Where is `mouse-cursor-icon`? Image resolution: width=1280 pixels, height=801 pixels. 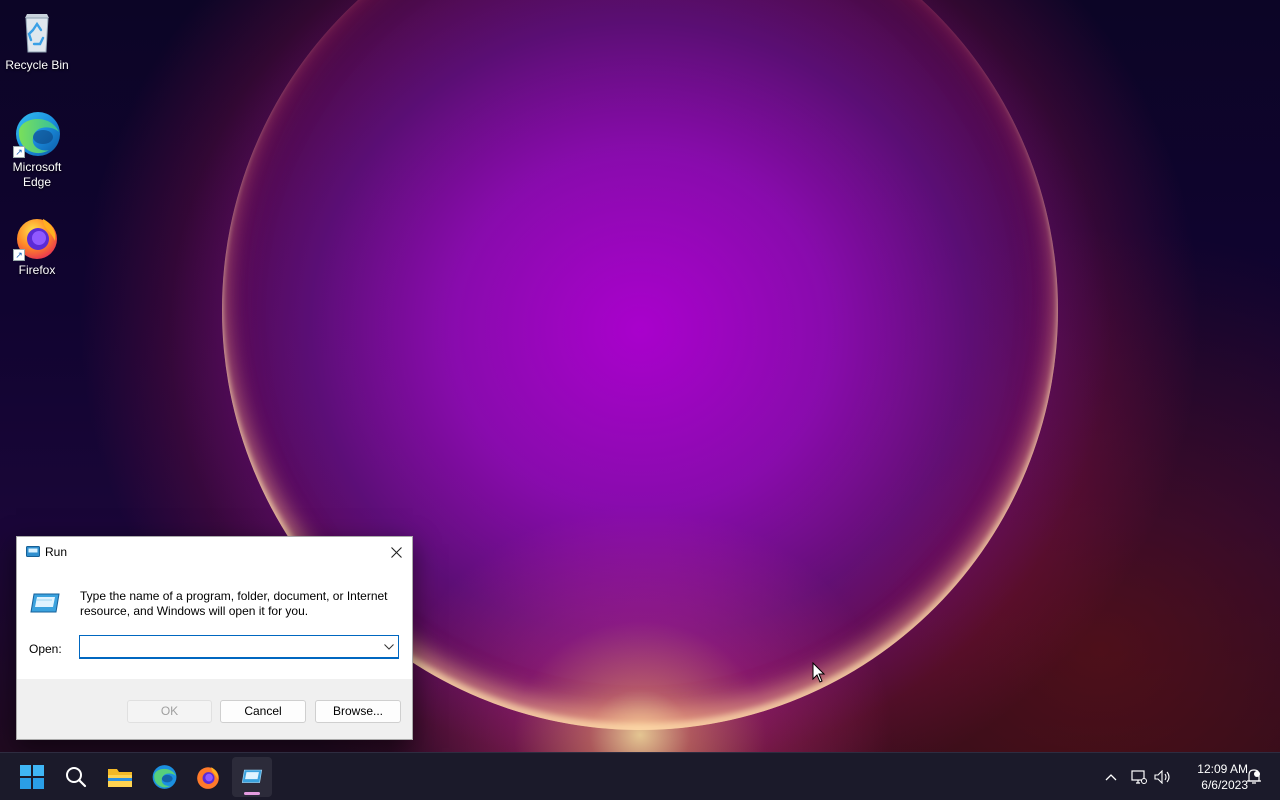
mouse-cursor-icon is located at coordinates (819, 675).